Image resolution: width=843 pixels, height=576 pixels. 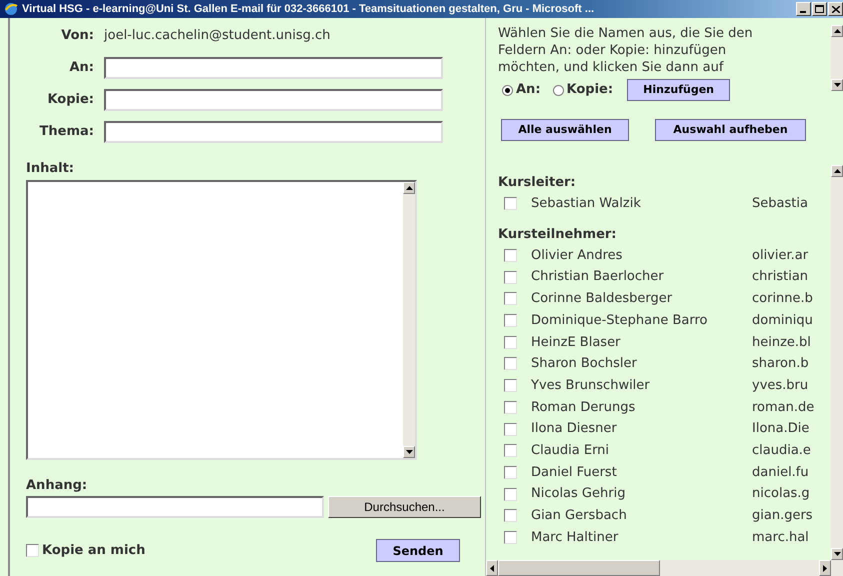 What do you see at coordinates (803, 9) in the screenshot?
I see `minimize-icon` at bounding box center [803, 9].